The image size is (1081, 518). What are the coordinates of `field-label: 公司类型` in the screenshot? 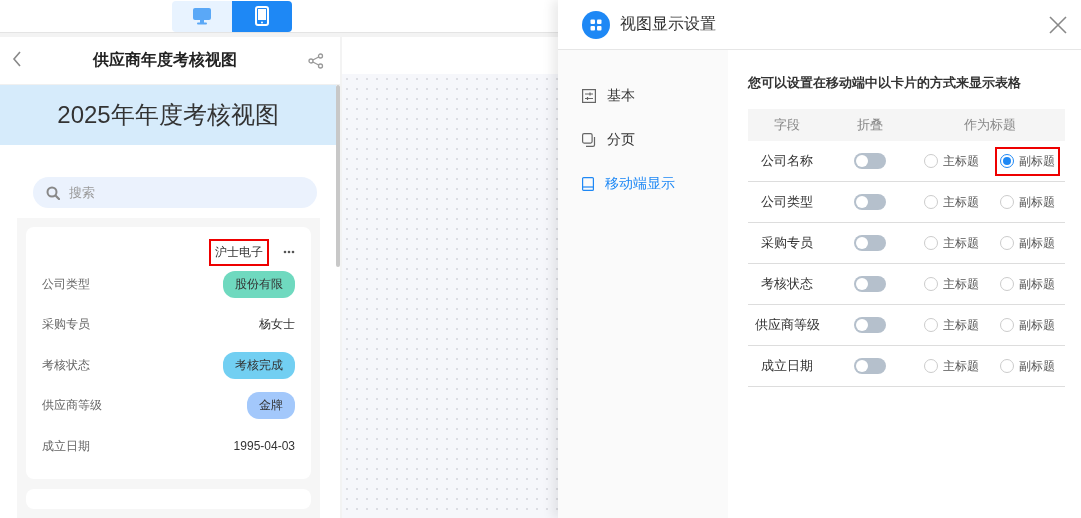 It's located at (66, 284).